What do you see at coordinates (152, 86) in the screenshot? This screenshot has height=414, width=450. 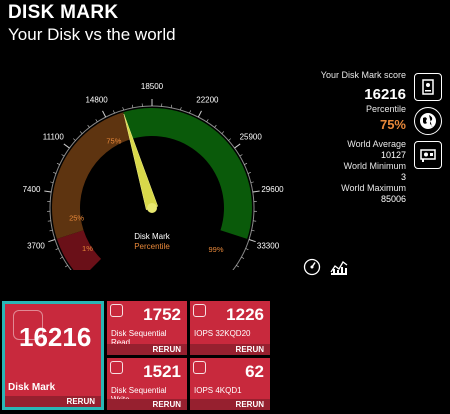 I see `gauge-tick-label: 18500` at bounding box center [152, 86].